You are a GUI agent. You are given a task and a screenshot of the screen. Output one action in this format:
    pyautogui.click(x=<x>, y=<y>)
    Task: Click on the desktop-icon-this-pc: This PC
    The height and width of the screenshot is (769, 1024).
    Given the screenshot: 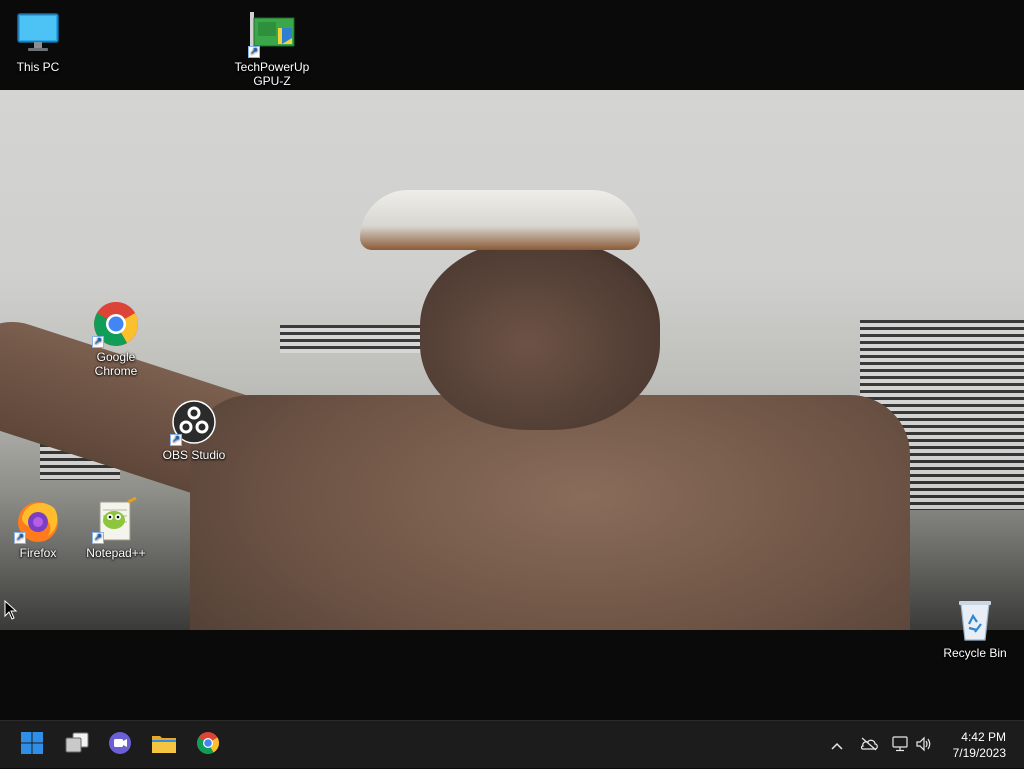 What is the action you would take?
    pyautogui.click(x=38, y=42)
    